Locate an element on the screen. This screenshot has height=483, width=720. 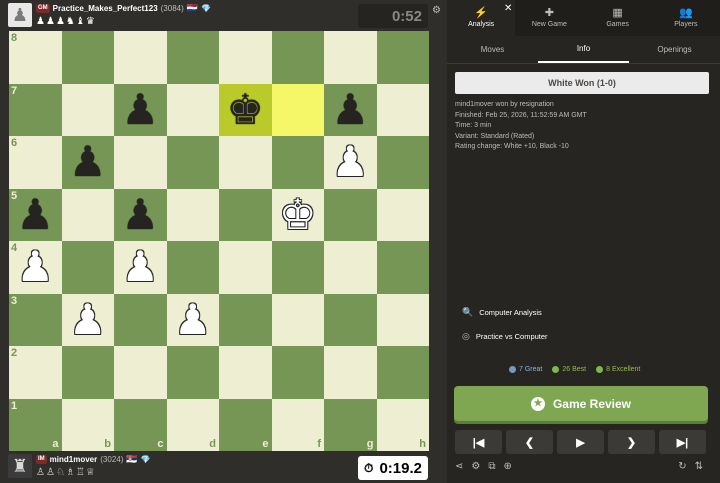
tab-players: 👥 Players is located at coordinates (686, 18).